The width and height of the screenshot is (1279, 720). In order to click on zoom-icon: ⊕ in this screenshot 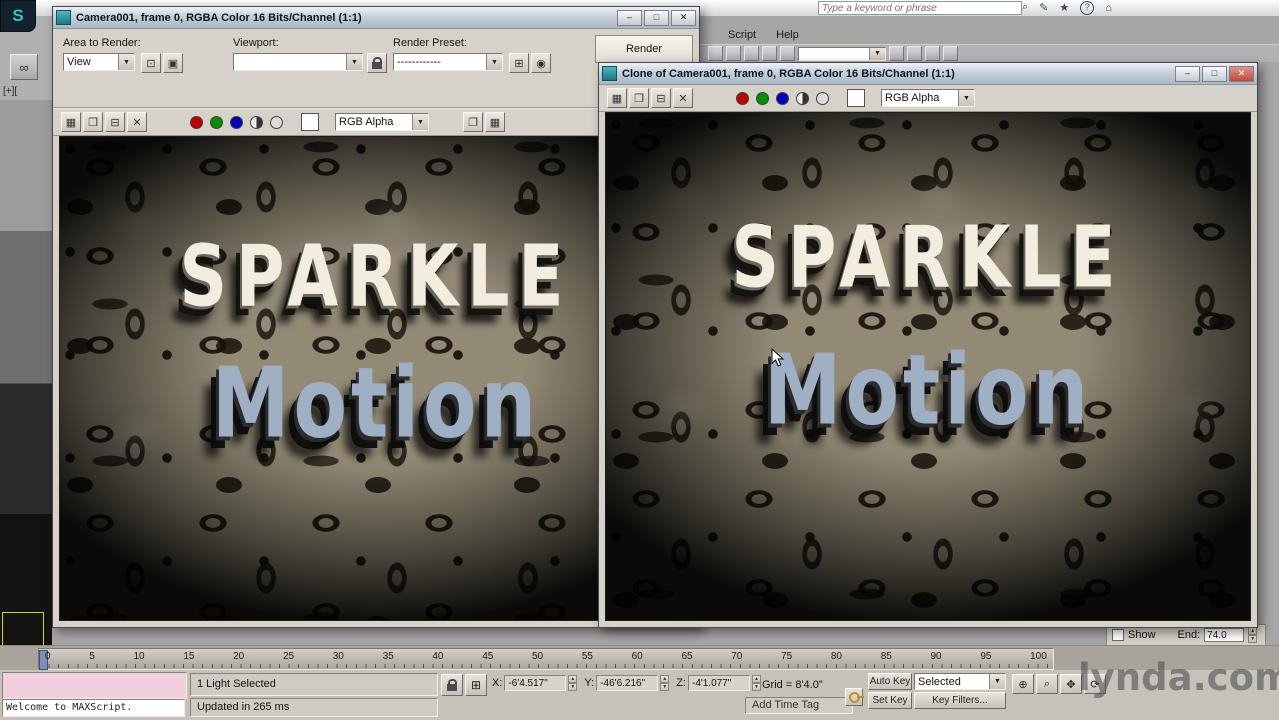, I will do `click(1023, 684)`.